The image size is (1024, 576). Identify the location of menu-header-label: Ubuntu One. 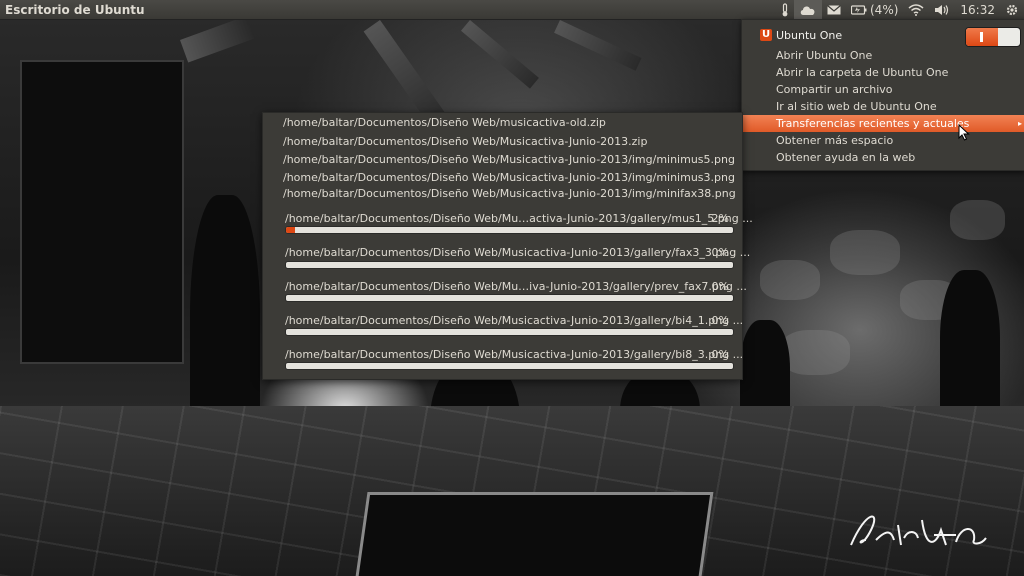
(809, 35).